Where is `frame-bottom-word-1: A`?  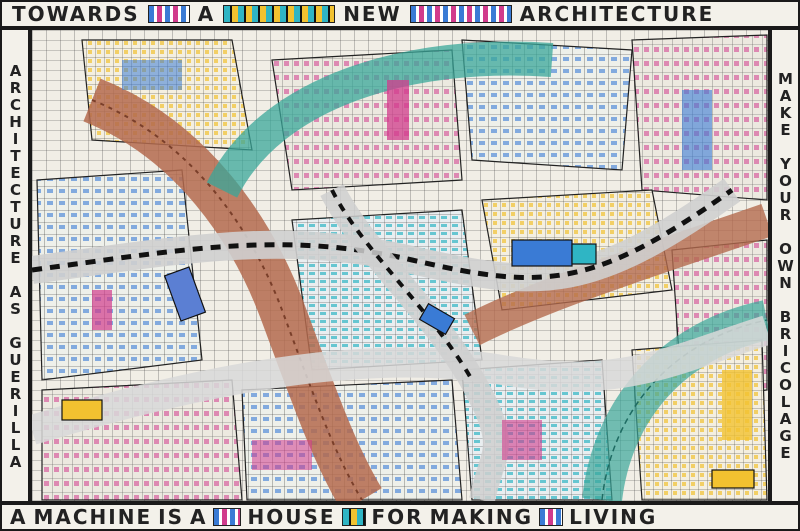 frame-bottom-word-1: A is located at coordinates (19, 517).